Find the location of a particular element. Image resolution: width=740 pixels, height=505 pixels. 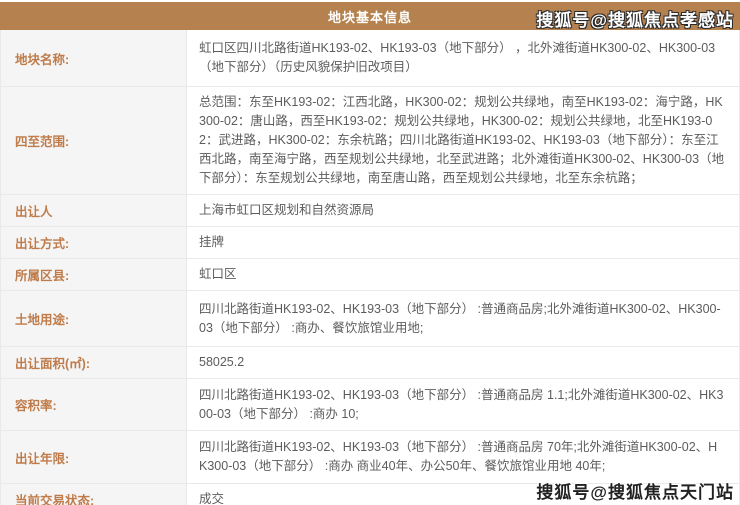

row-value: 成交 is located at coordinates (212, 498).